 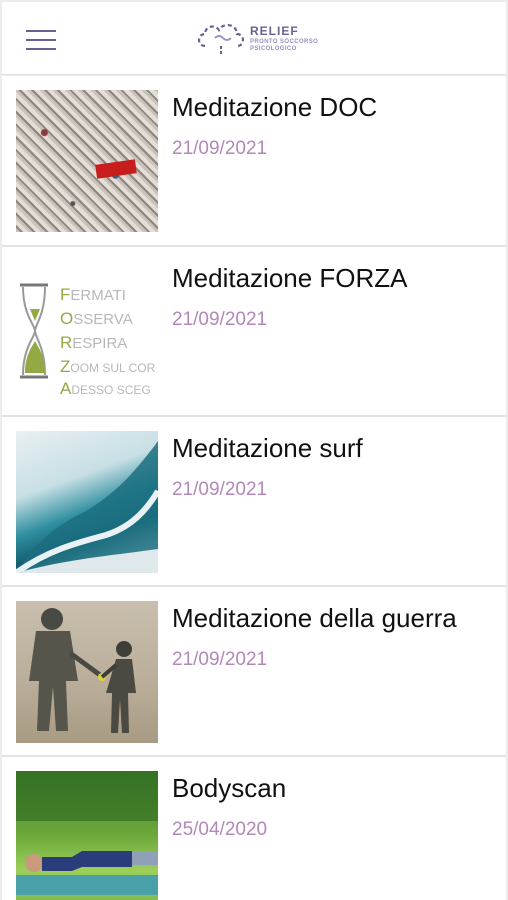 What do you see at coordinates (290, 278) in the screenshot?
I see `item-title: Meditazione FORZA` at bounding box center [290, 278].